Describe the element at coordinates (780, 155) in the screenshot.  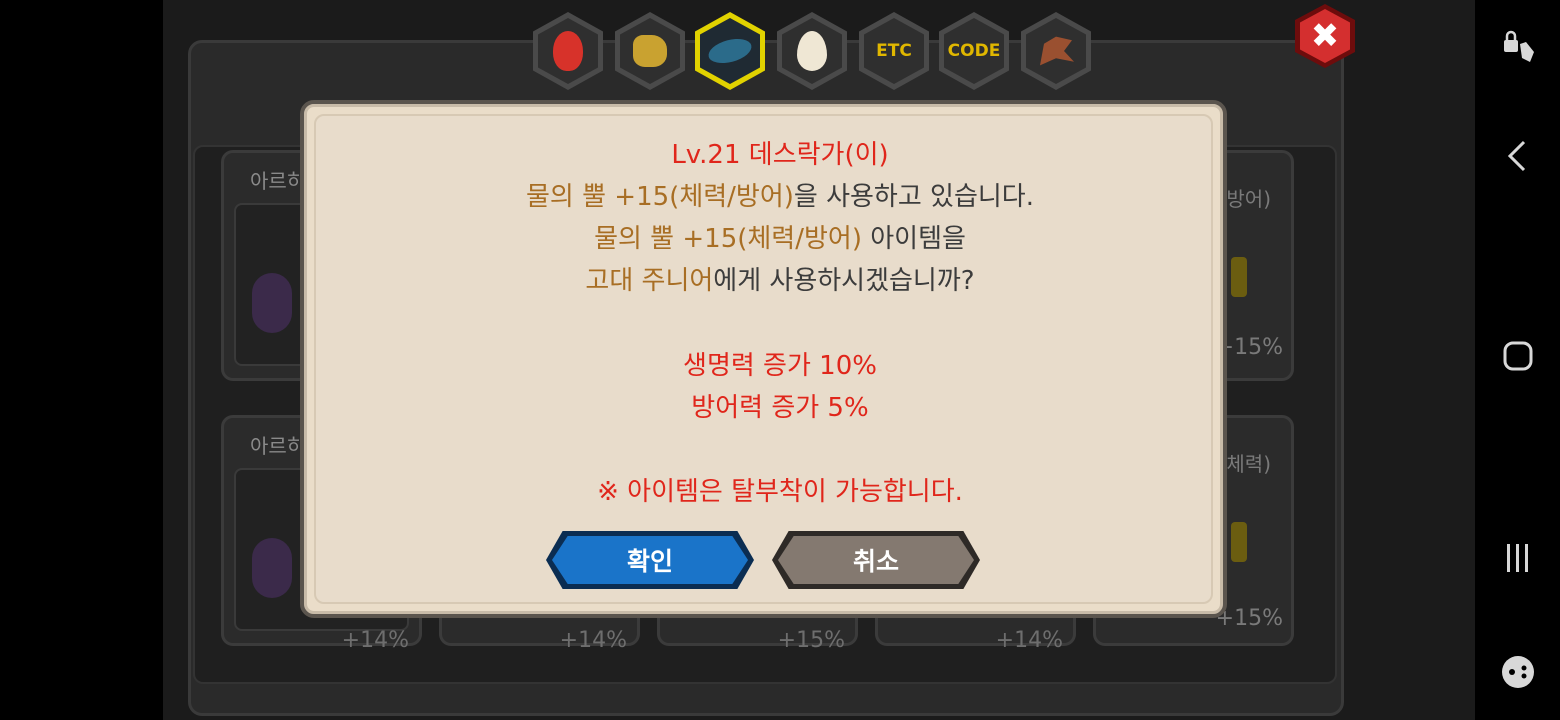
I see `dialog-target-pet: Lv.21 데스락가(이)` at that location.